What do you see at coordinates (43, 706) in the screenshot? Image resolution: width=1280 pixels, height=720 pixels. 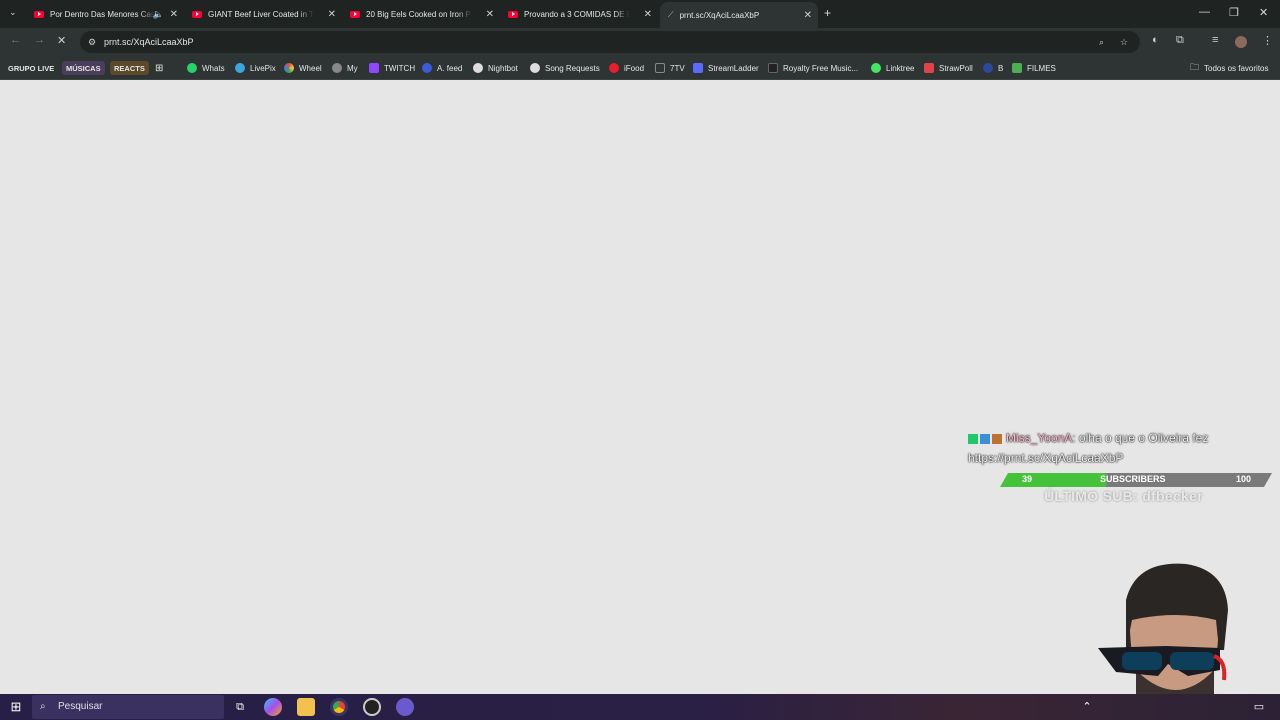 I see `search-icon: ⌕` at bounding box center [43, 706].